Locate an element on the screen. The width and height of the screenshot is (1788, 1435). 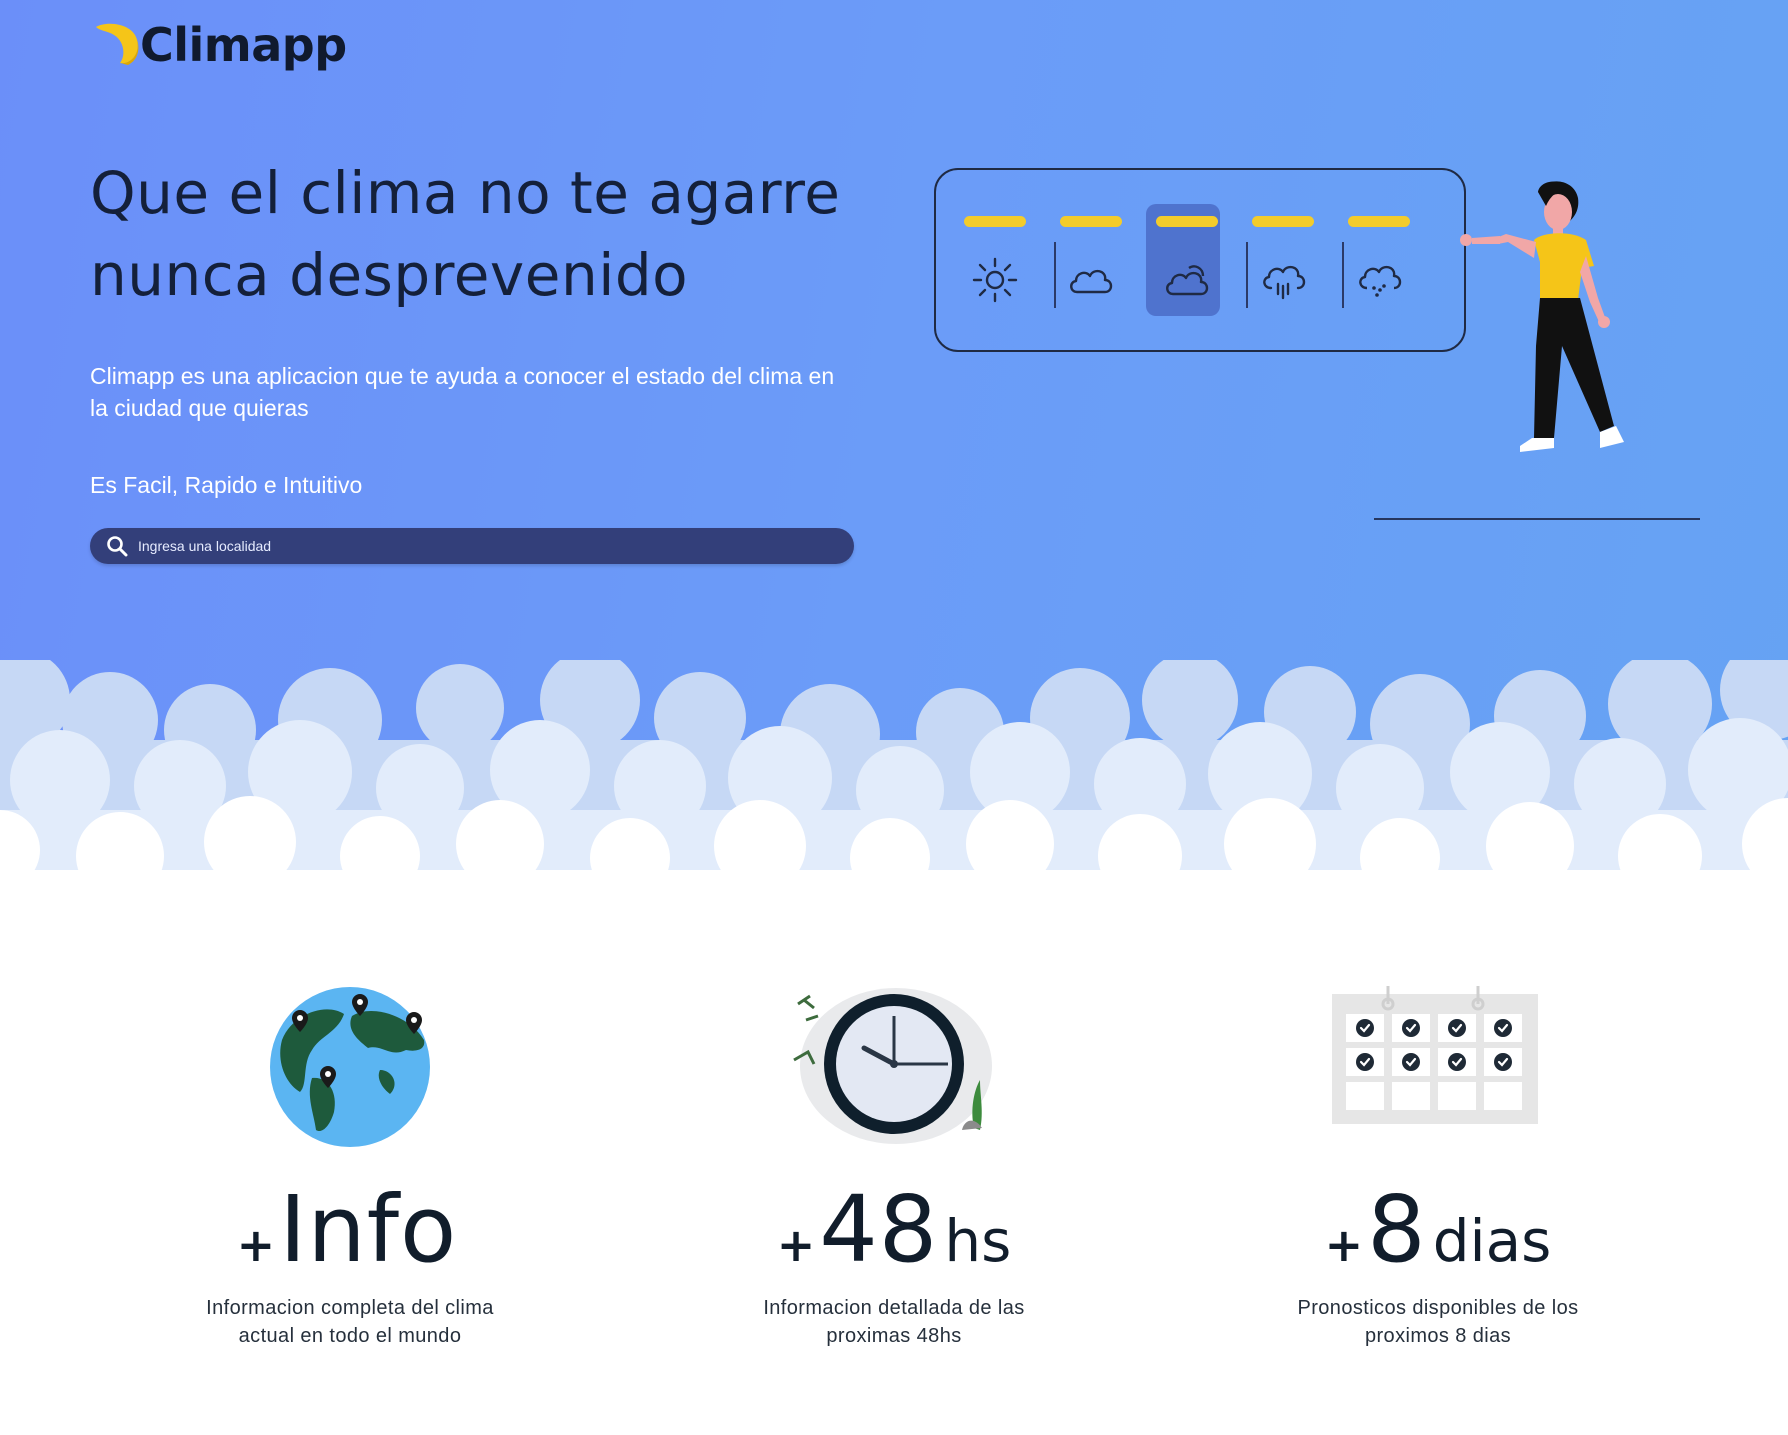
caption-line: Informacion detallada de las is located at coordinates (894, 1308).